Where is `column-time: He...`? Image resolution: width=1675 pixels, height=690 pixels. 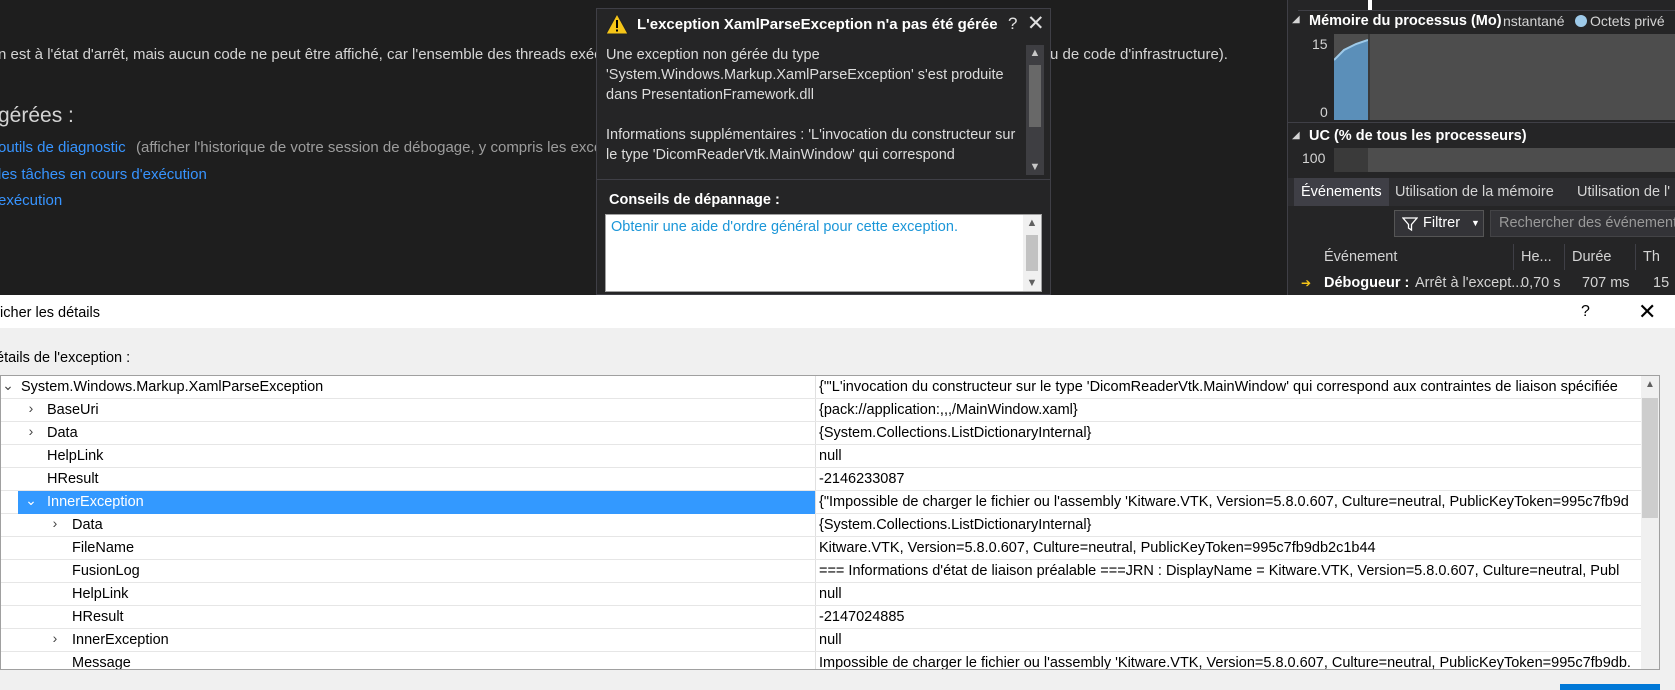 column-time: He... is located at coordinates (1540, 257).